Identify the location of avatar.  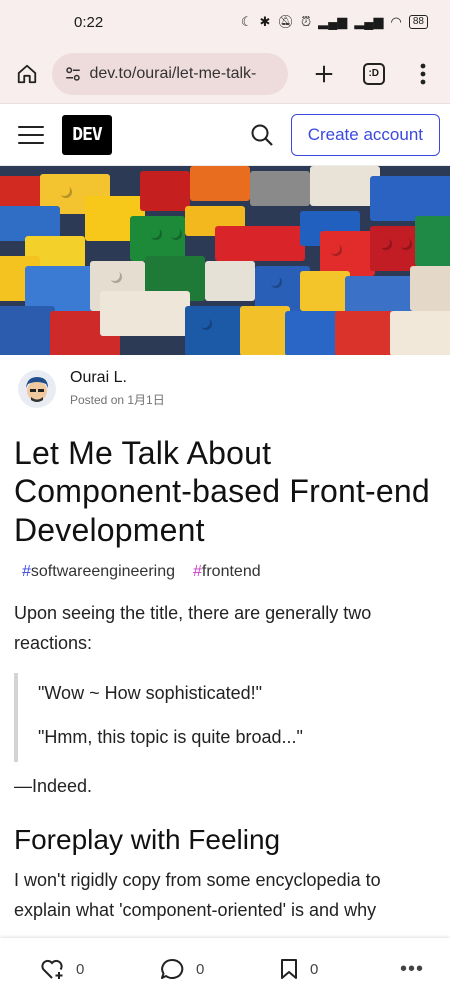
(37, 388).